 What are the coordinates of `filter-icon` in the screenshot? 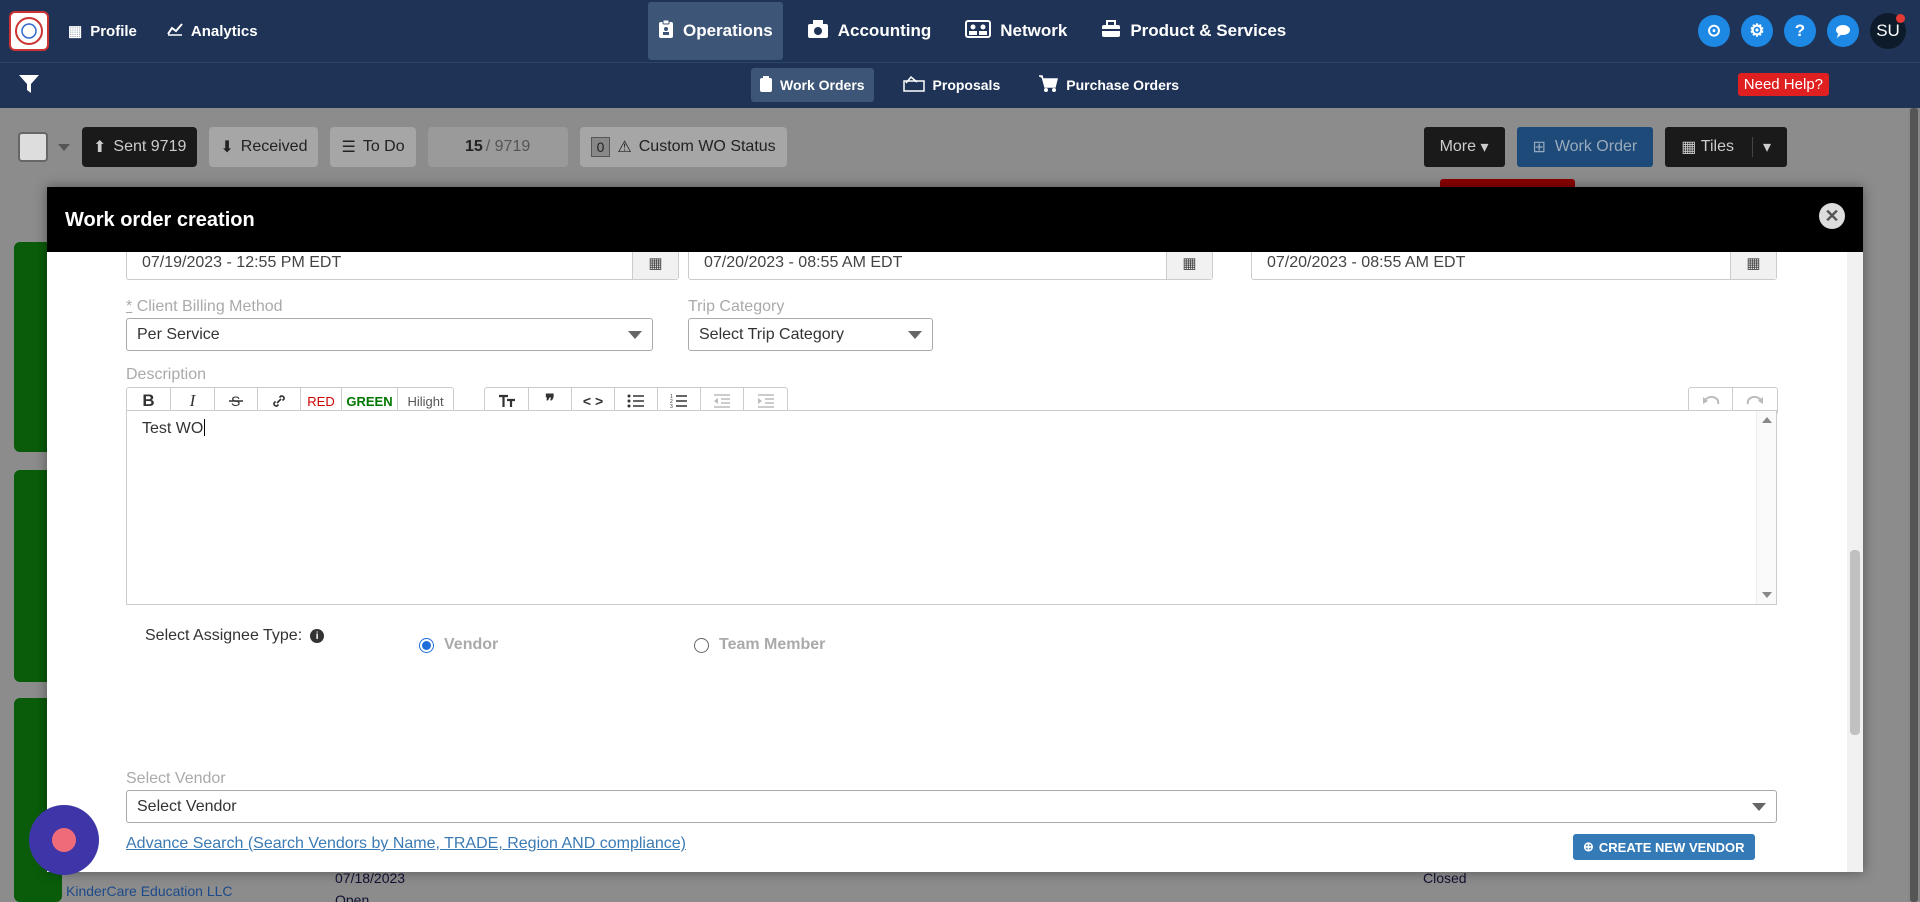 It's located at (29, 87).